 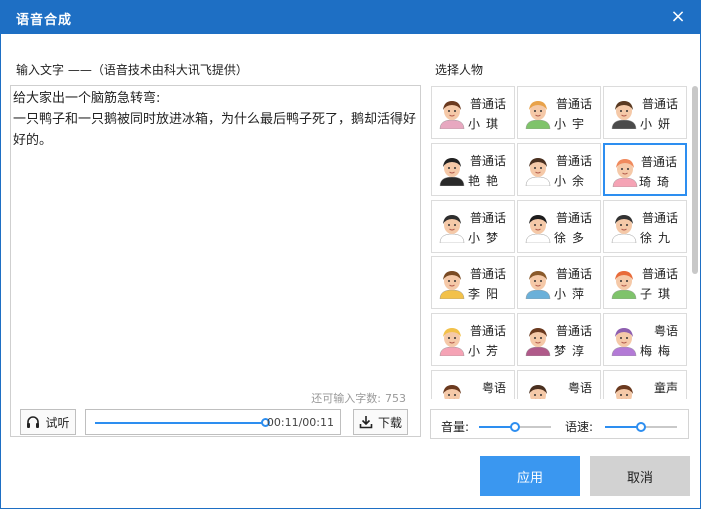 I want to click on cancel-button: 取消, so click(x=640, y=476).